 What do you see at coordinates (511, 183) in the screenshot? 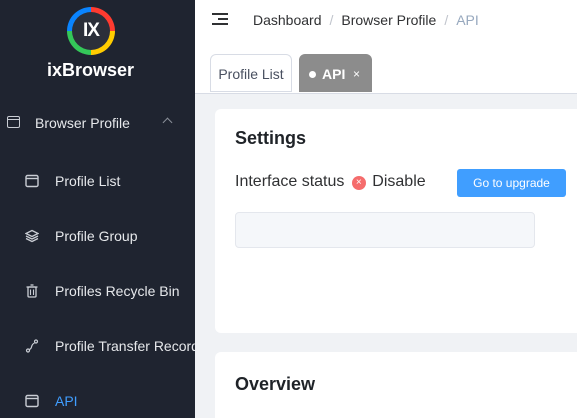
I see `go-to-upgrade-button: Go to upgrade` at bounding box center [511, 183].